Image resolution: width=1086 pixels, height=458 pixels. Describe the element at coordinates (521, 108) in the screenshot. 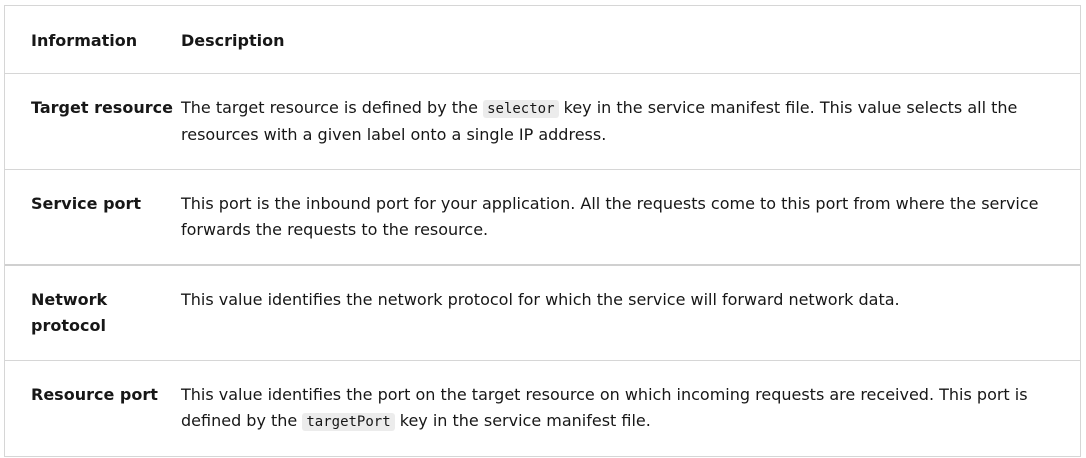

I see `inline-code: selector` at that location.